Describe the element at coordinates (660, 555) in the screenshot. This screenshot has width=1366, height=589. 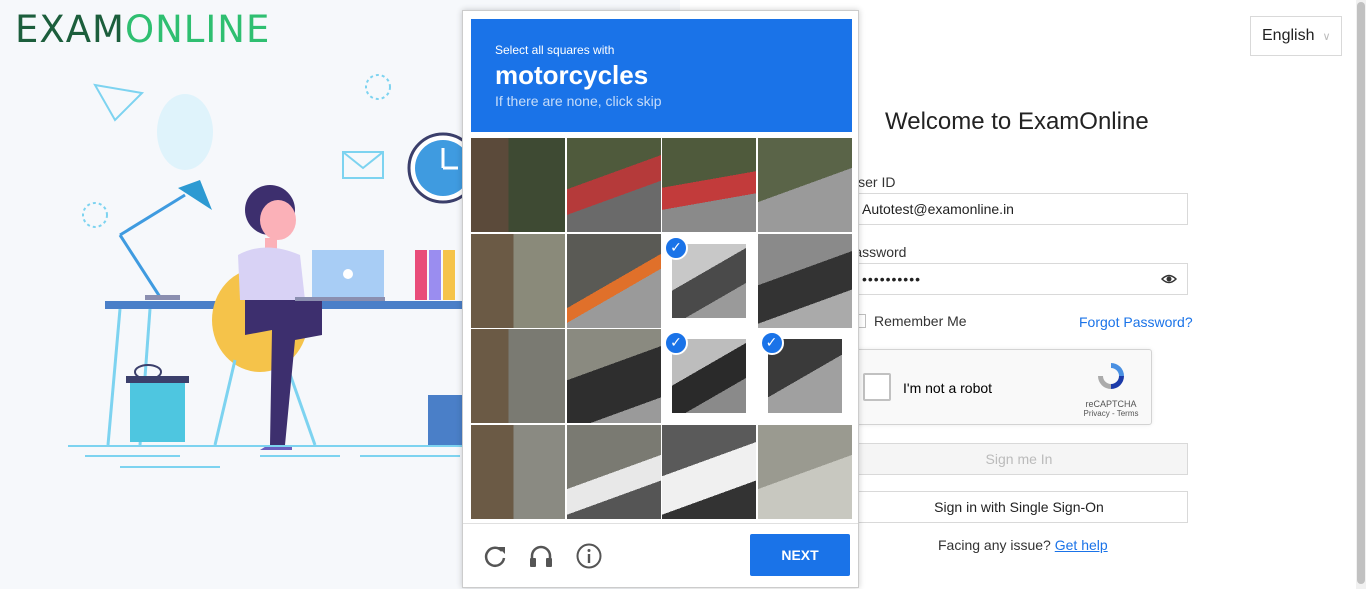
I see `challenge-footer: NEXT` at that location.